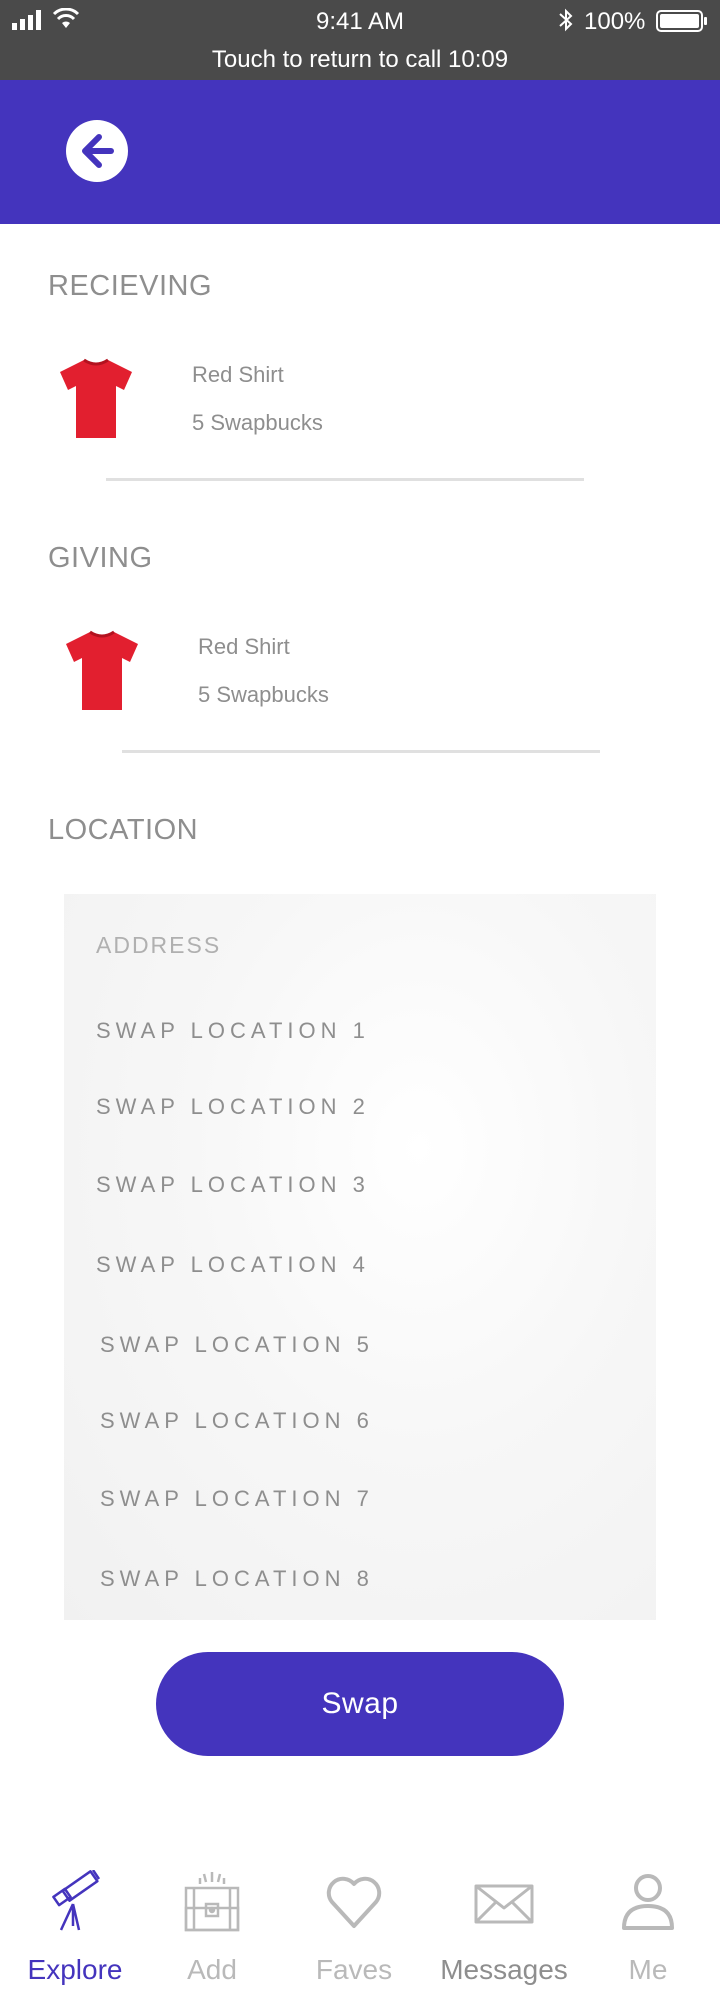 This screenshot has width=720, height=2006. I want to click on receiving-item-price: 5 Swapbucks, so click(257, 422).